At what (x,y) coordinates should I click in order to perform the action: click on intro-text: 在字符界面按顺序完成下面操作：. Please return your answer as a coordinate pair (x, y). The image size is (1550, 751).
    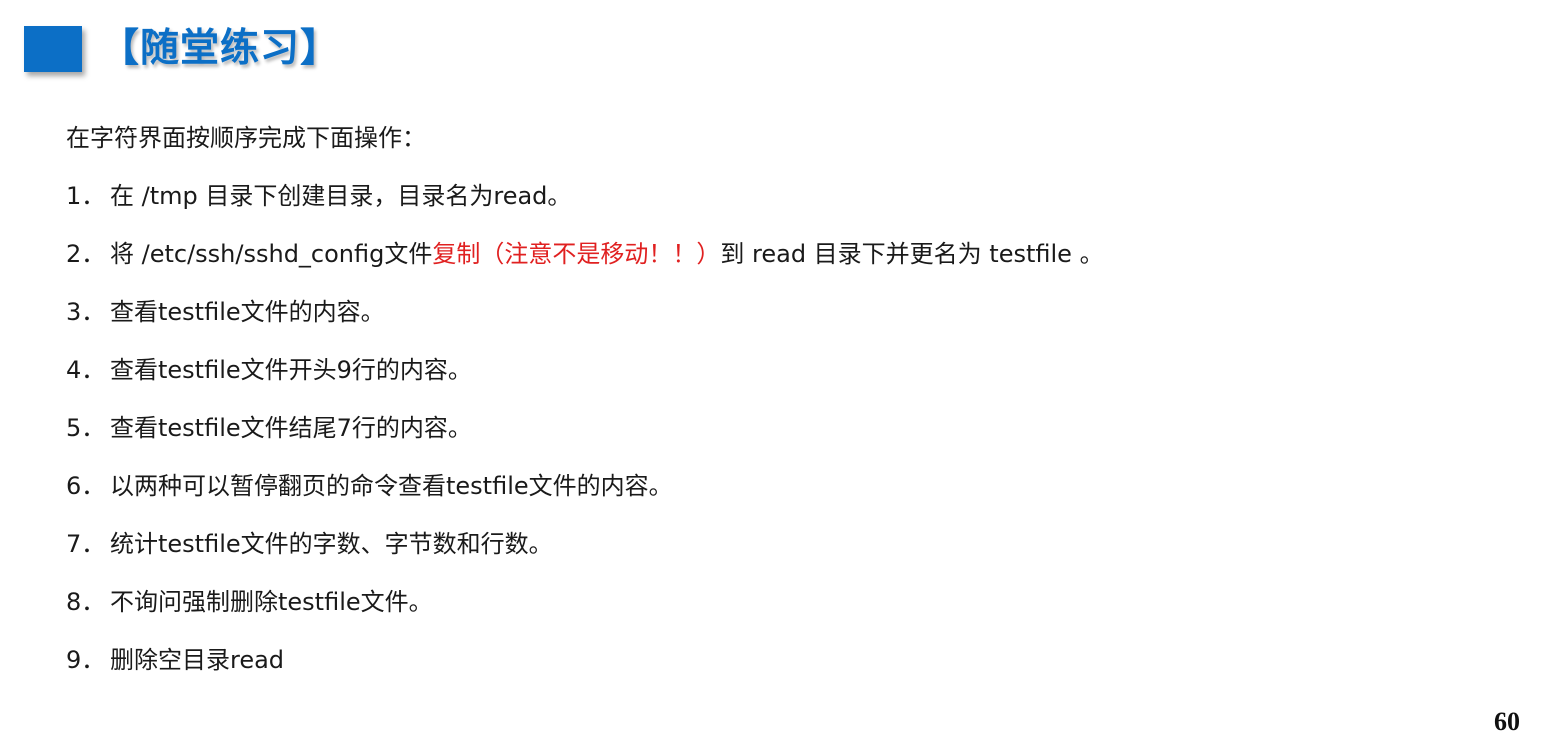
    Looking at the image, I should click on (246, 138).